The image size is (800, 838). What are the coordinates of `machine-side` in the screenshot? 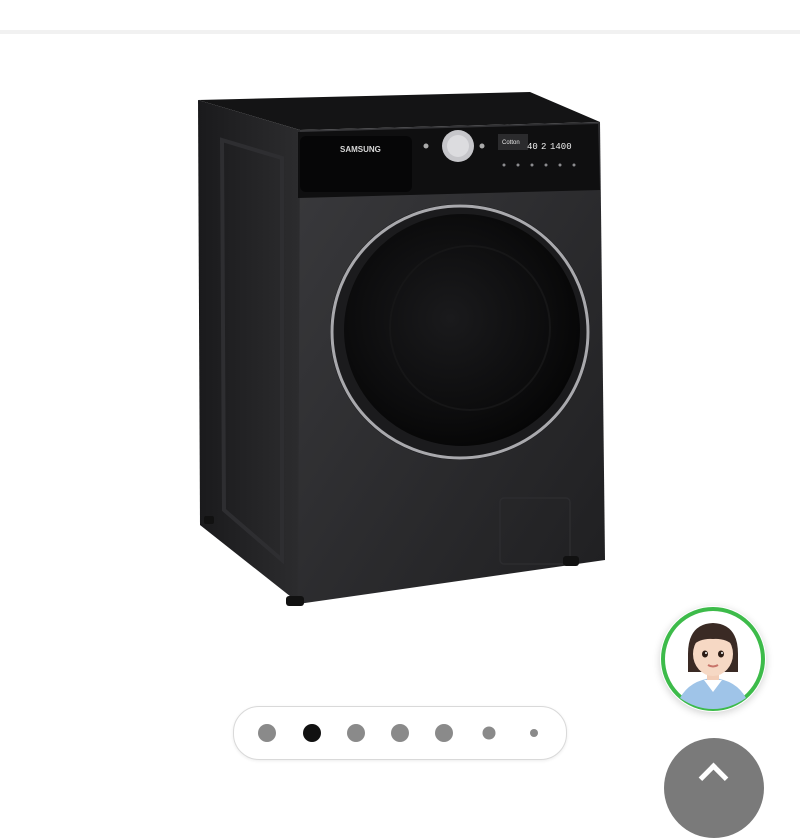 It's located at (249, 352).